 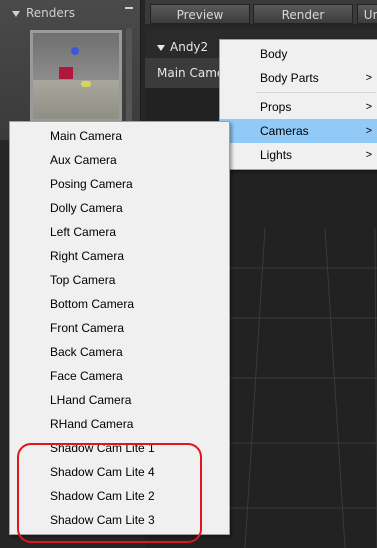 I want to click on renders-panel-header: Renders, so click(x=43, y=13).